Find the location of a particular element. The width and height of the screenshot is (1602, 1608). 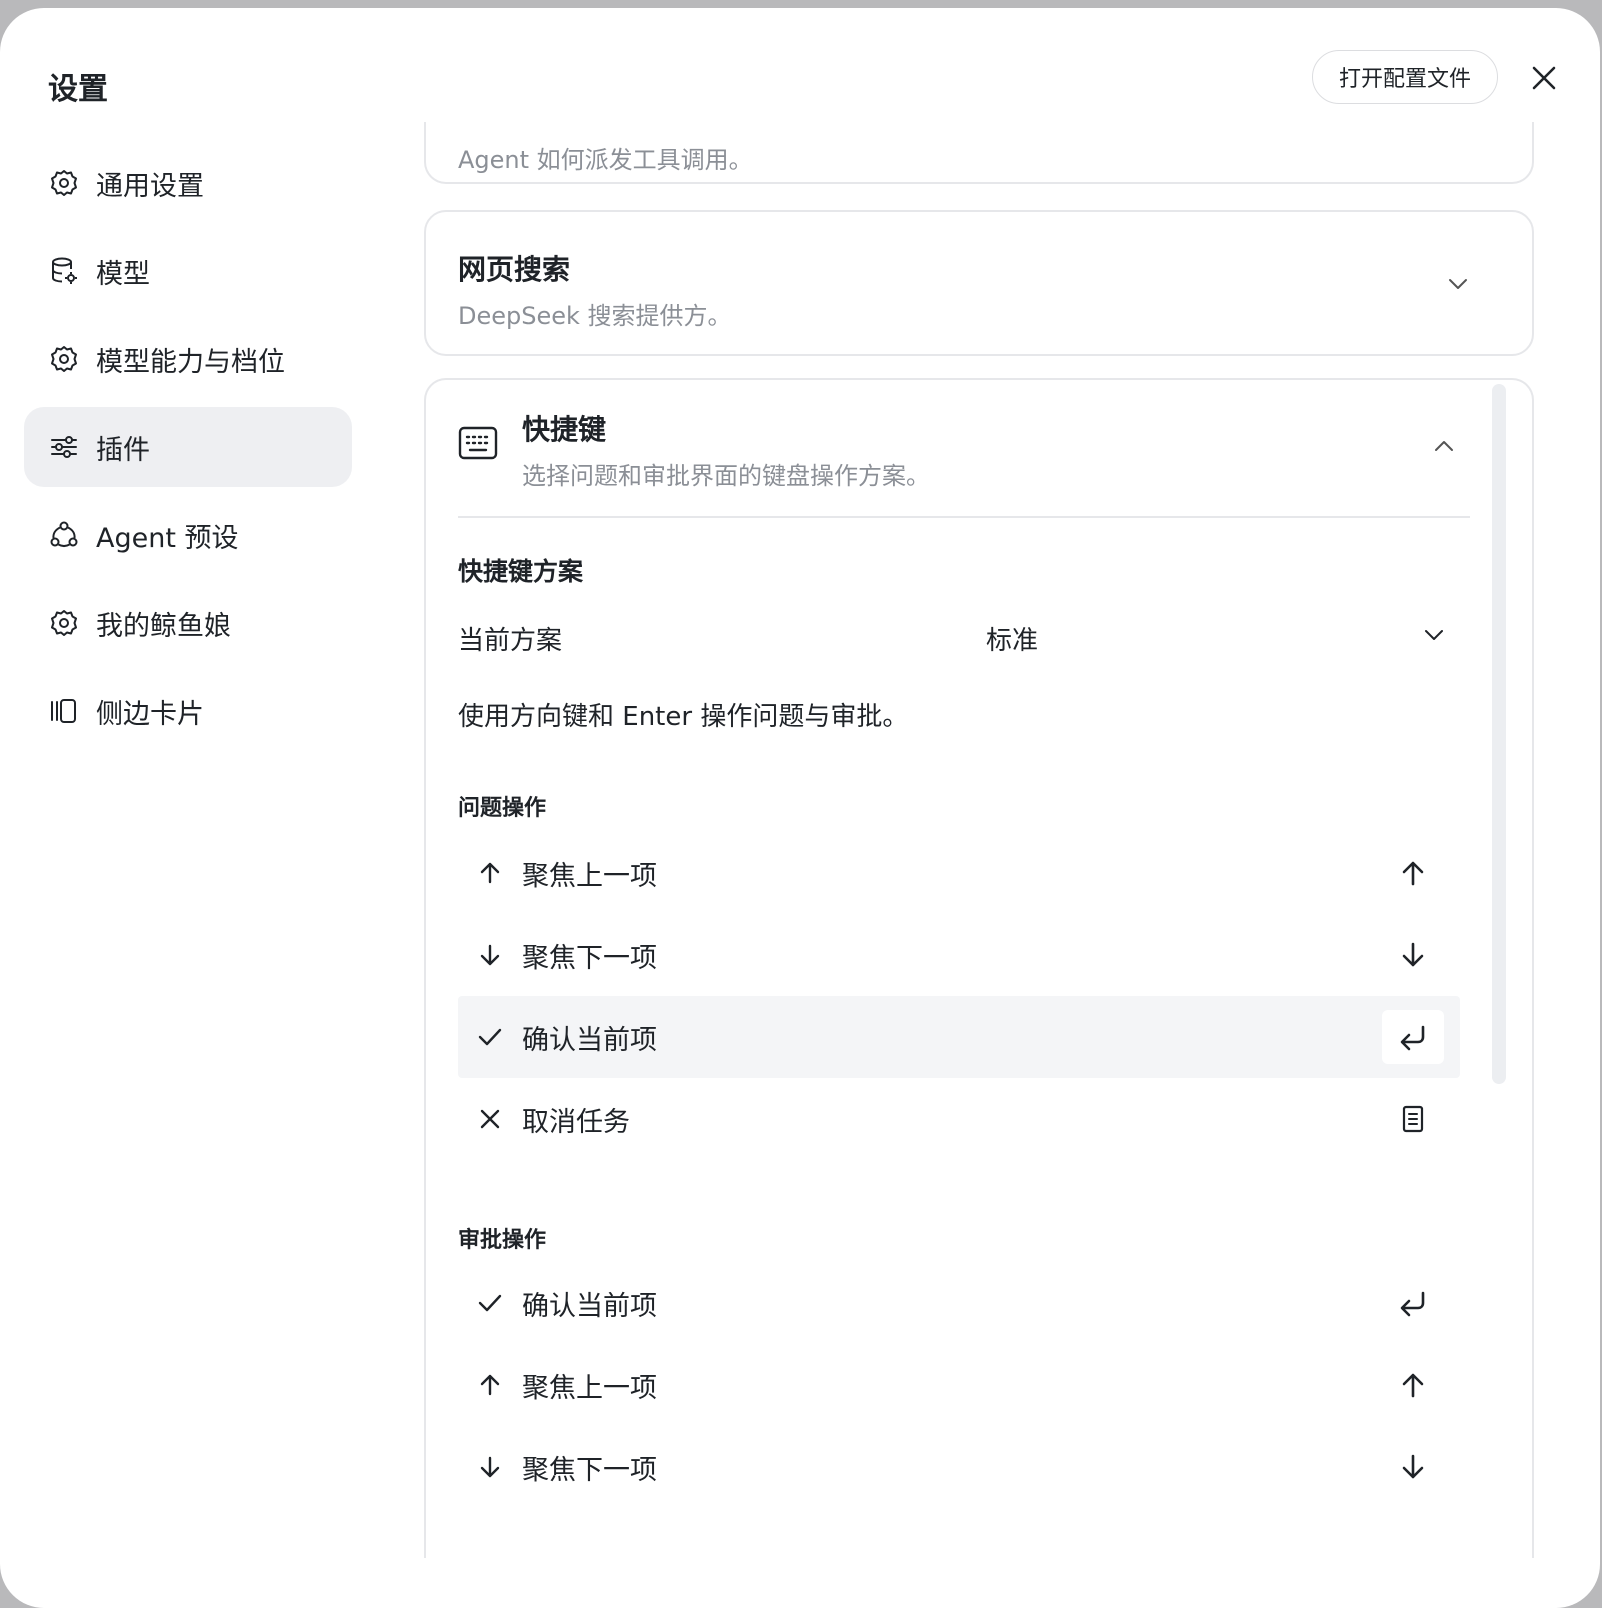

sidebar-item-agent-presets: Agent 预设 is located at coordinates (188, 535).